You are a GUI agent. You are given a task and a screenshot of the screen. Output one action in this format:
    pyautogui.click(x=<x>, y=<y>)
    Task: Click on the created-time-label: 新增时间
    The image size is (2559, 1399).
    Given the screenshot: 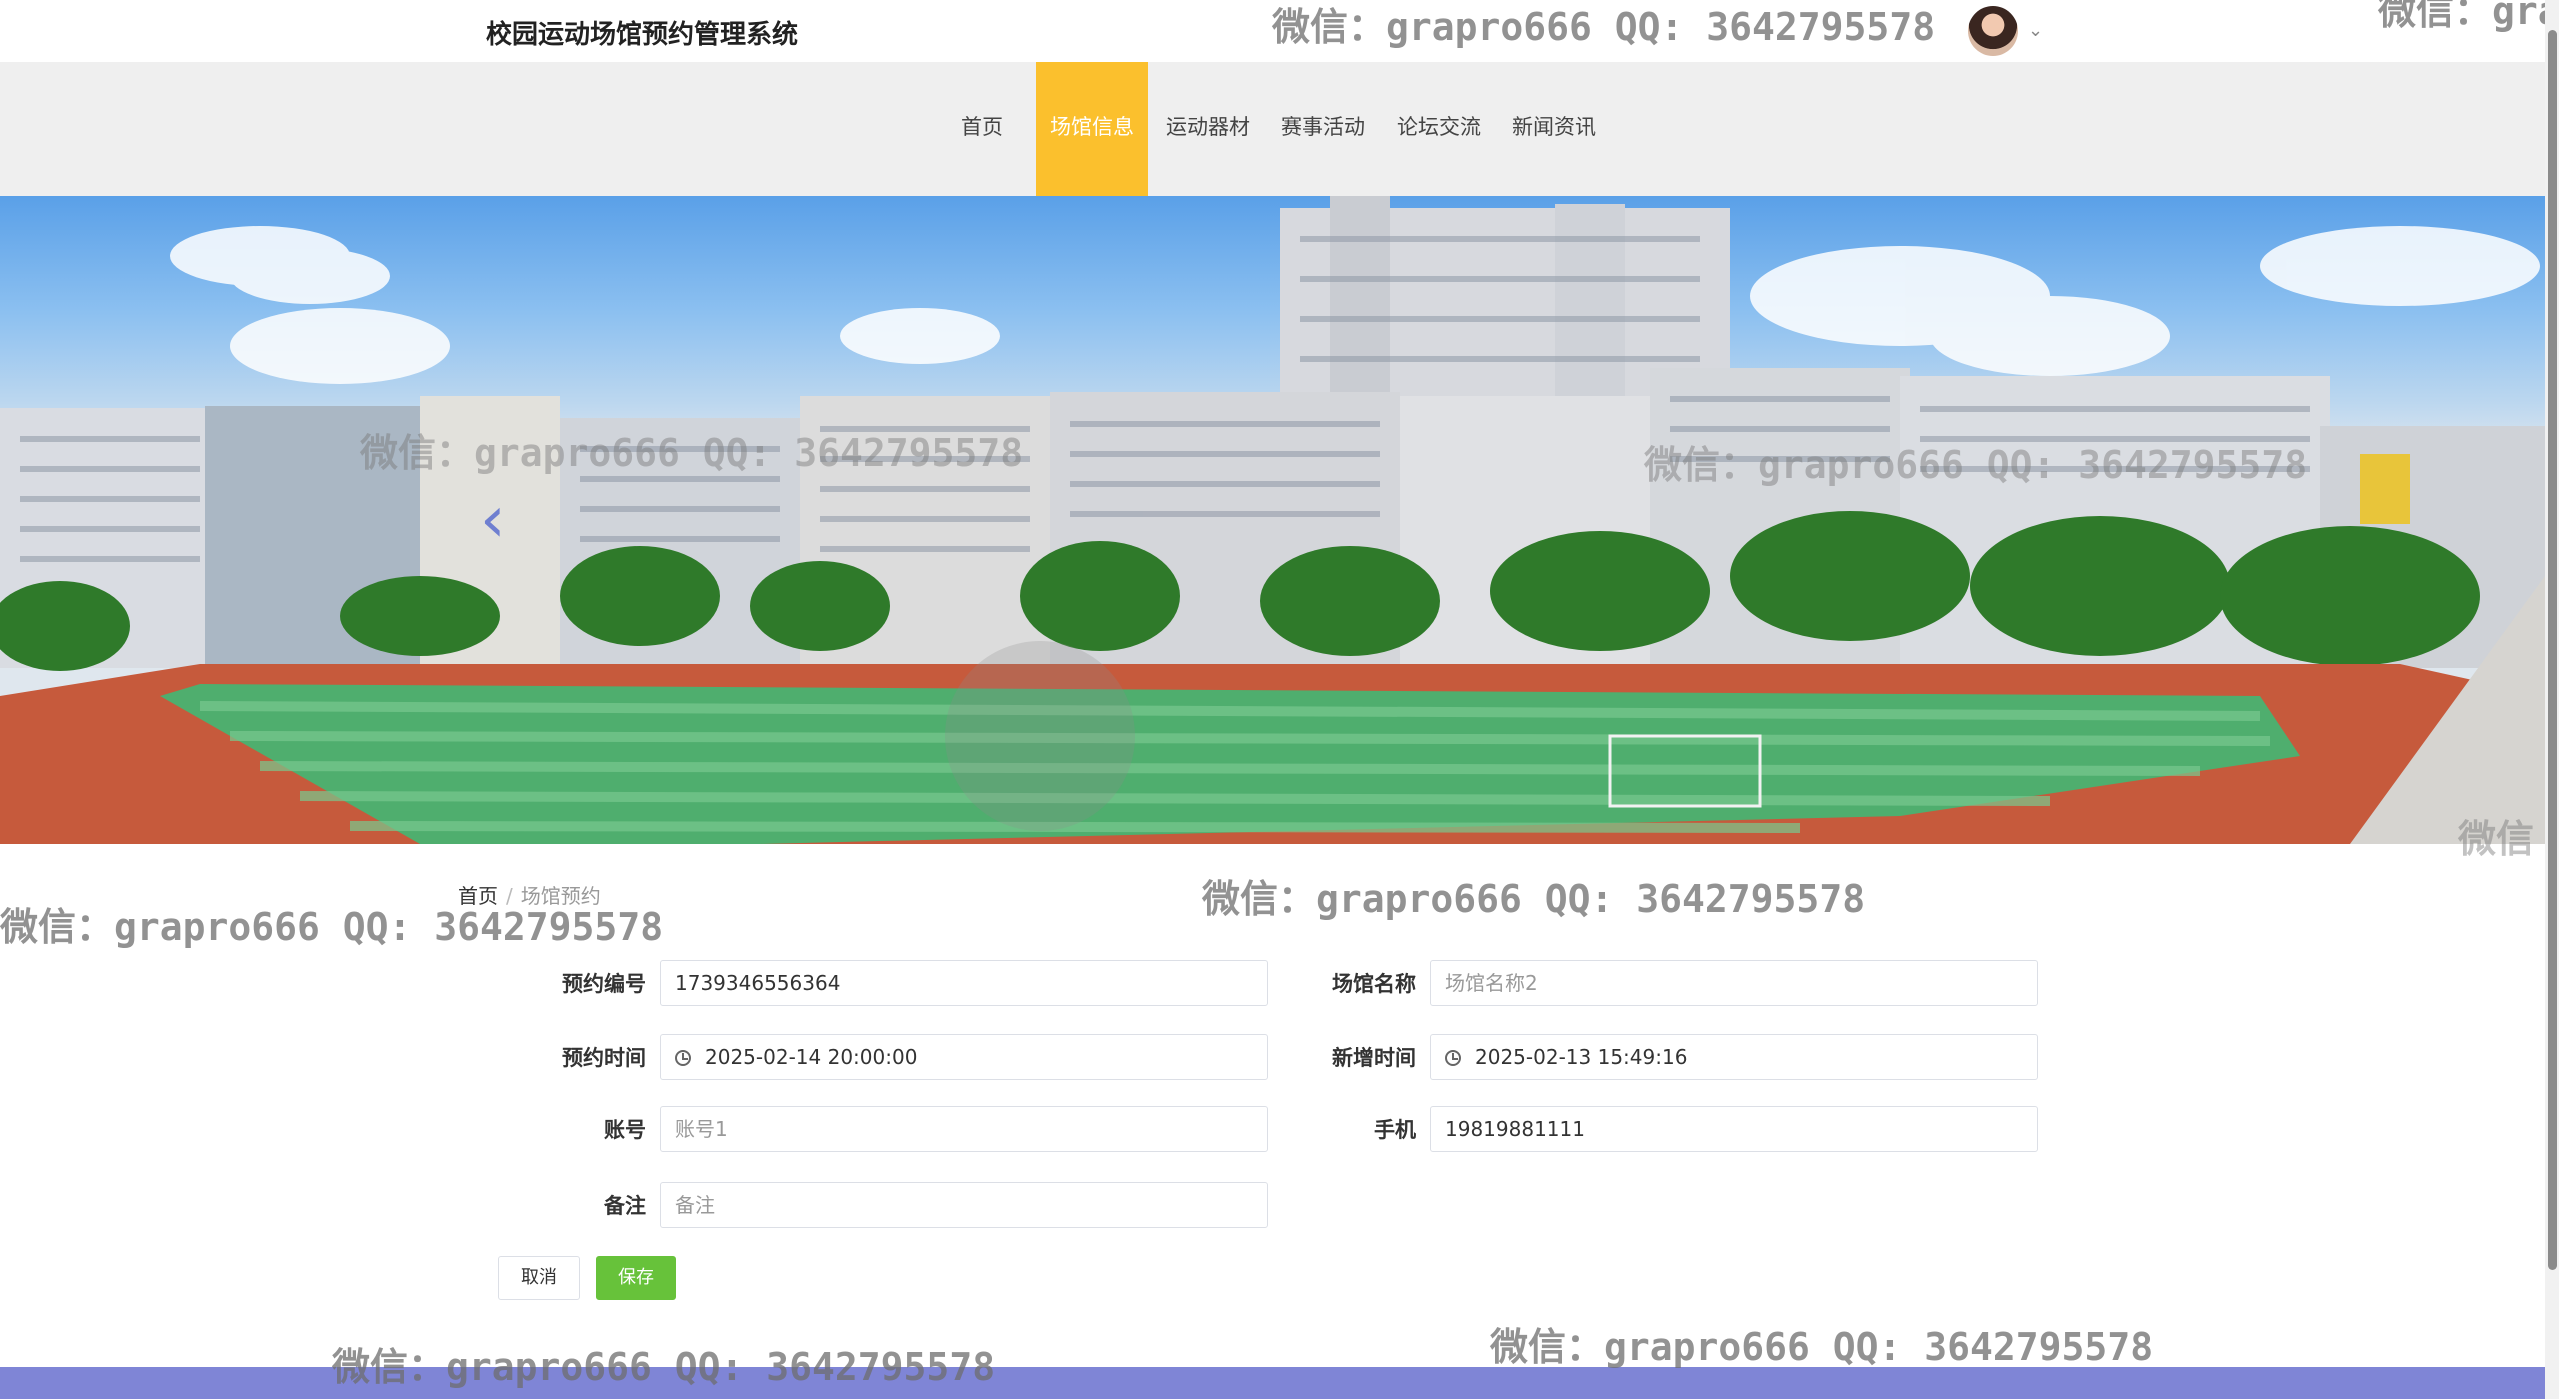 What is the action you would take?
    pyautogui.click(x=1374, y=1058)
    